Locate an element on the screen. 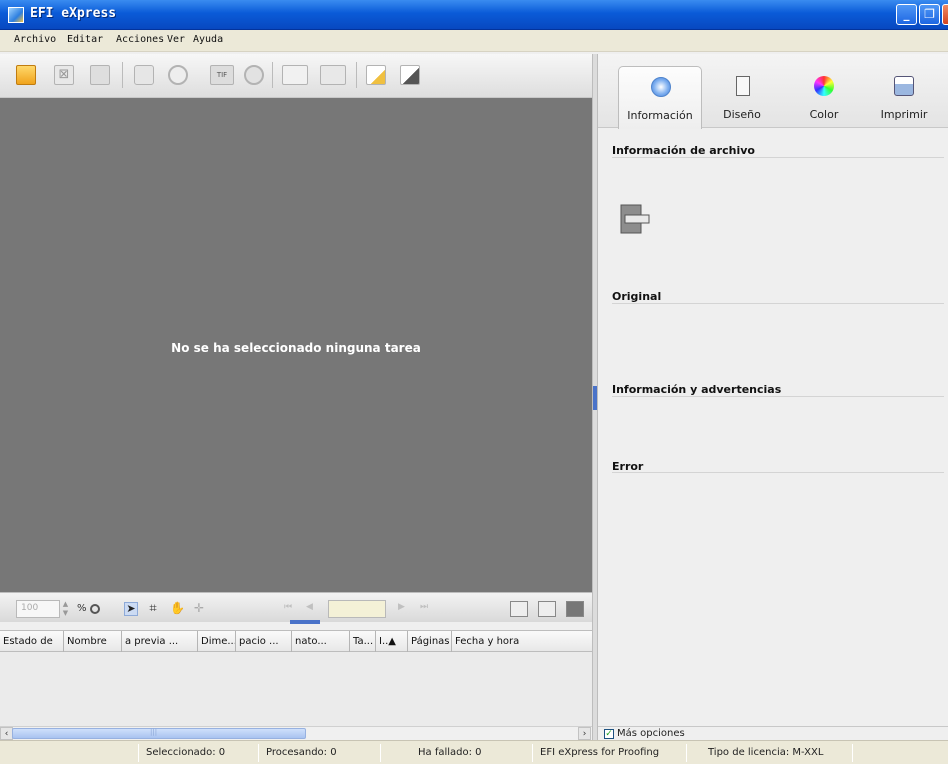 The width and height of the screenshot is (948, 764). window-title: EFI eXpress is located at coordinates (73, 13).